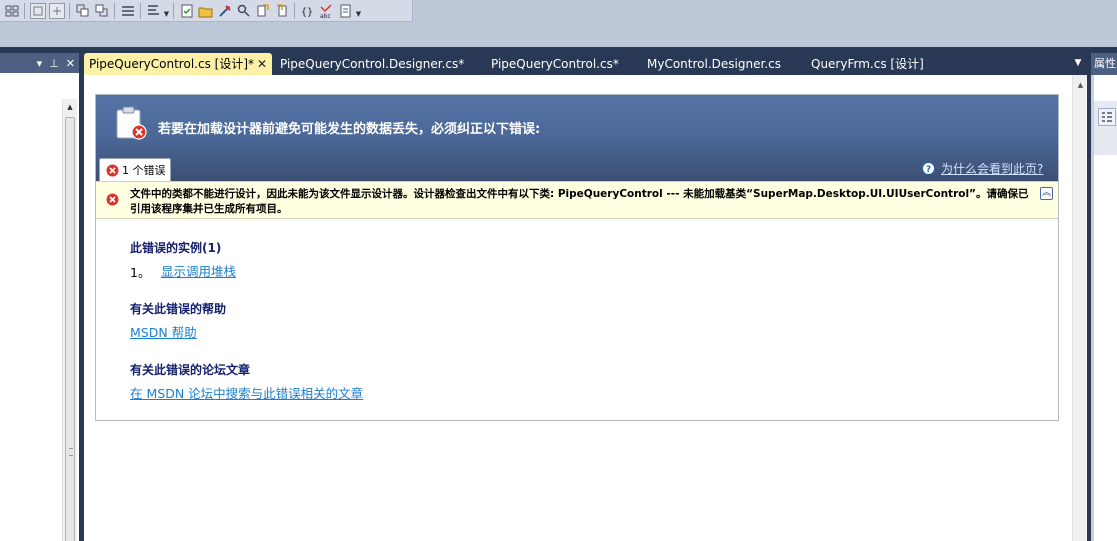 Image resolution: width=1117 pixels, height=541 pixels. I want to click on properties-toolbar, so click(1105, 128).